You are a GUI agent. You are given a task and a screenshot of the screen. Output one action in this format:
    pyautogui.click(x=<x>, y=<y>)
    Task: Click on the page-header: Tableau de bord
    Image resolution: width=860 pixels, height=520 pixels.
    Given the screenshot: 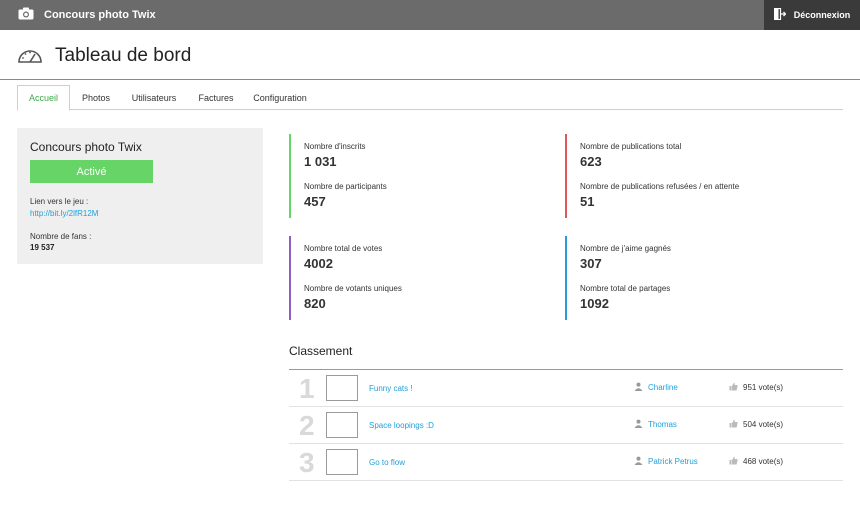 What is the action you would take?
    pyautogui.click(x=430, y=55)
    